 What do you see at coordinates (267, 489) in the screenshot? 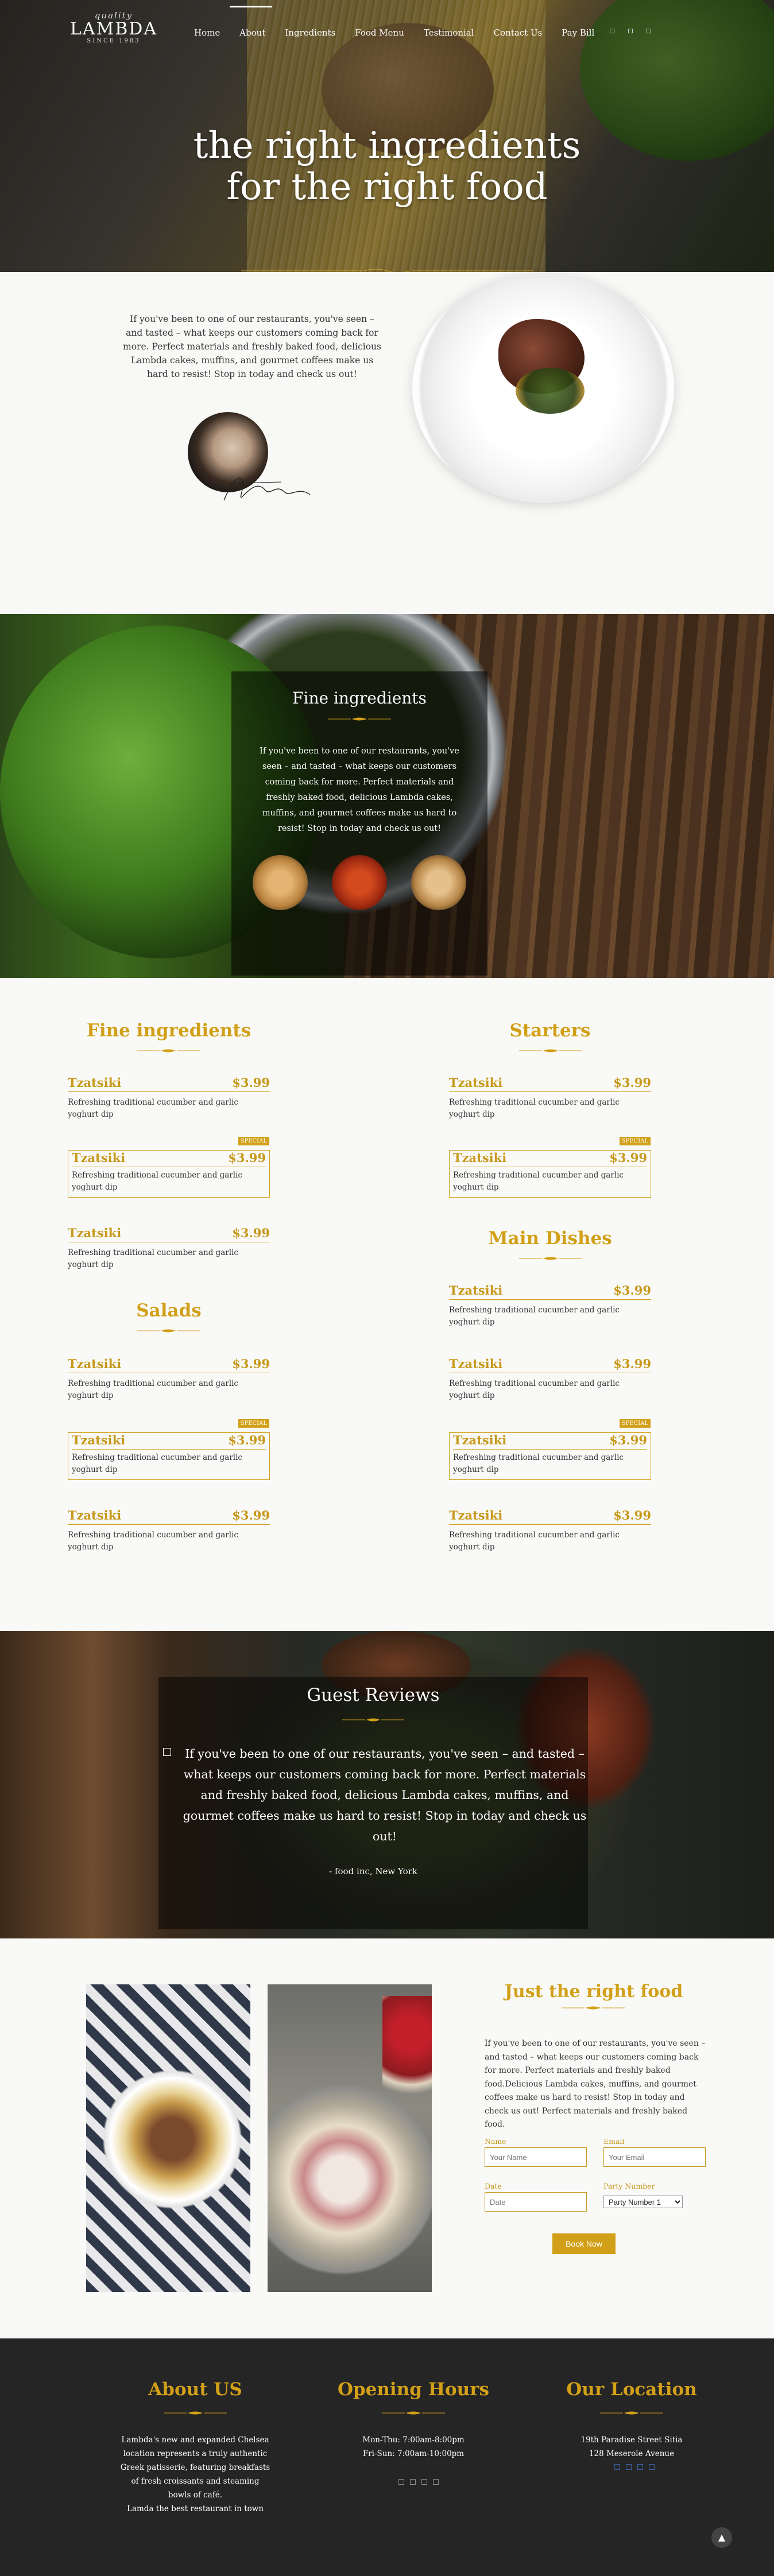
I see `chef-signature` at bounding box center [267, 489].